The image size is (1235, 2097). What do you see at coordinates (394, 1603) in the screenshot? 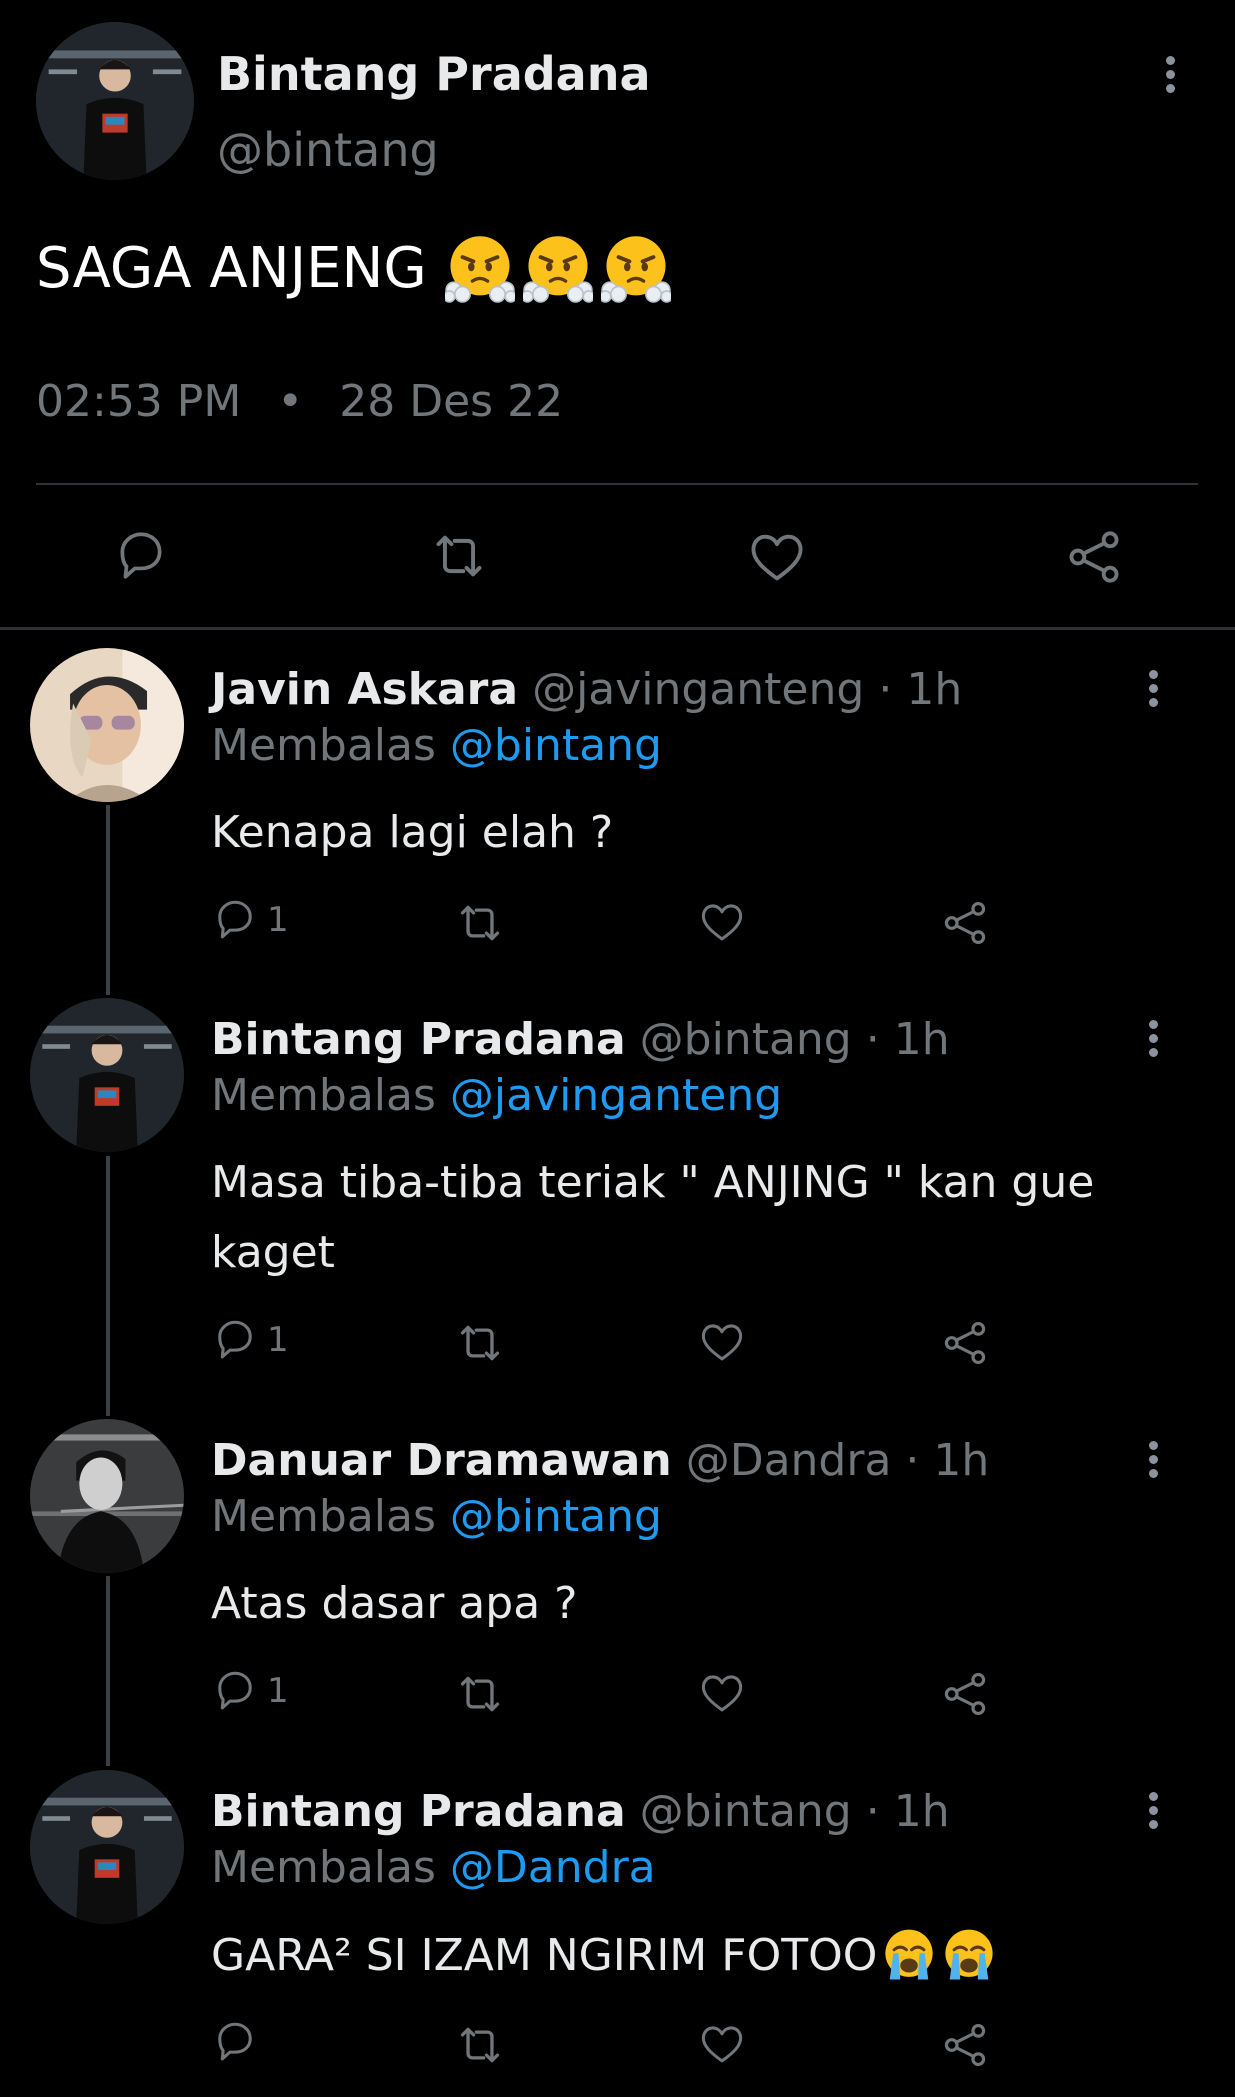
I see `reply-text: Atas dasar apa ?` at bounding box center [394, 1603].